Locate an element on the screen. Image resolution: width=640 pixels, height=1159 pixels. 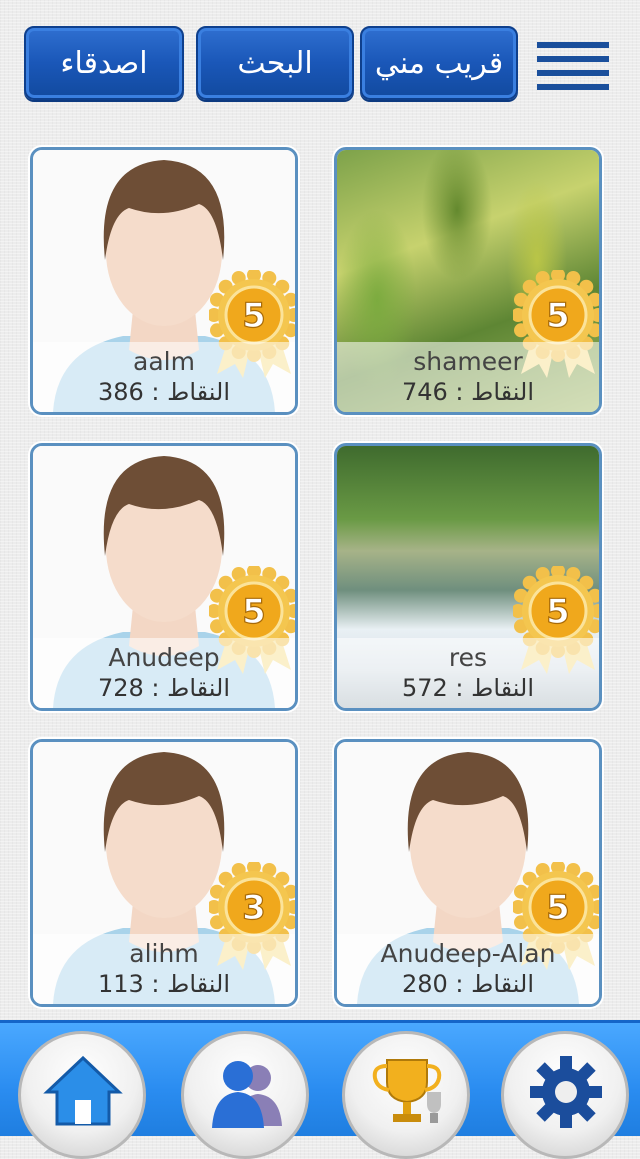
home-button is located at coordinates (82, 1095).